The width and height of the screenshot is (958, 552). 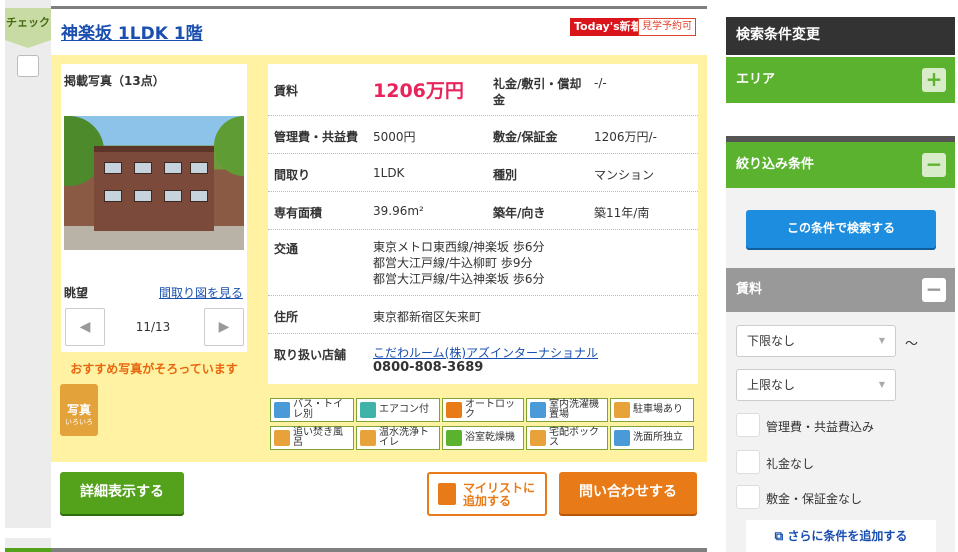 I want to click on check-strip, so click(x=28, y=264).